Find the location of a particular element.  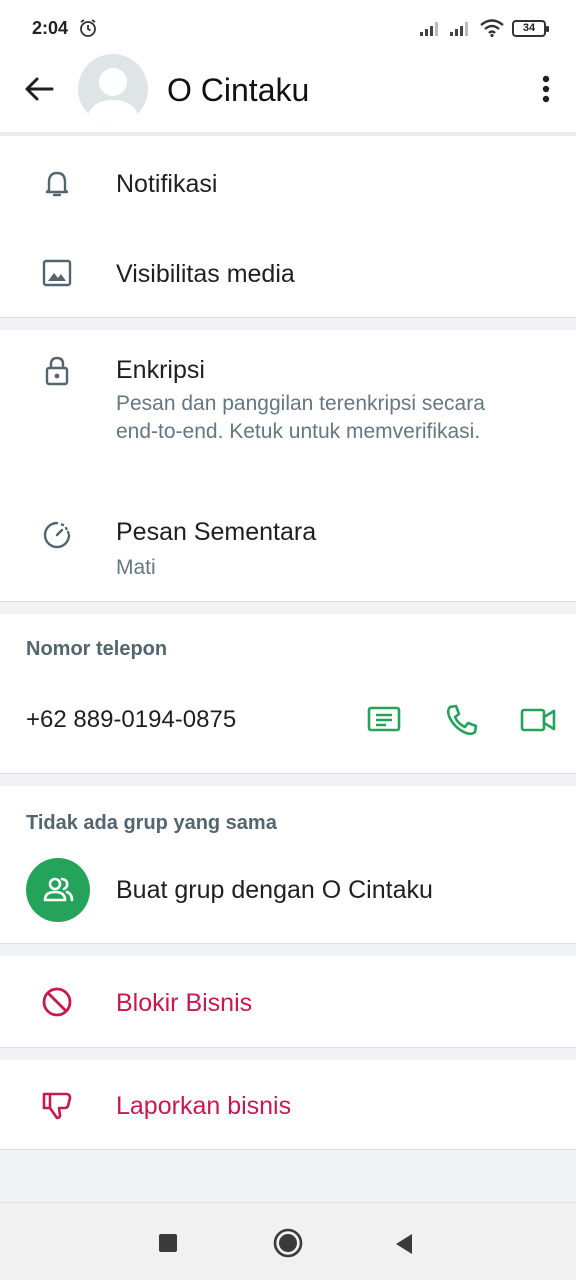

group-icon is located at coordinates (58, 890).